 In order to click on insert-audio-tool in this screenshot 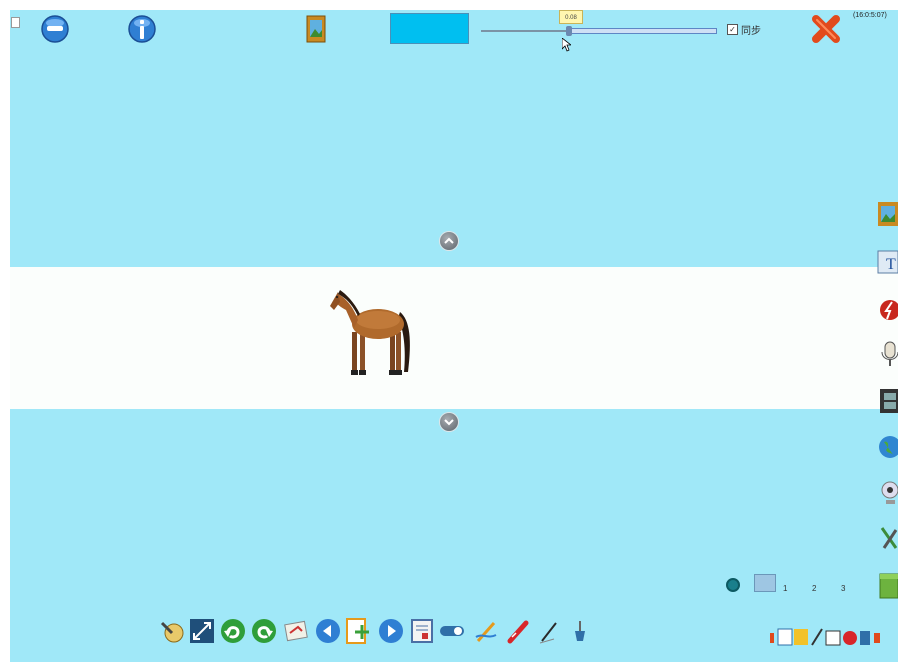, I will do `click(887, 353)`.